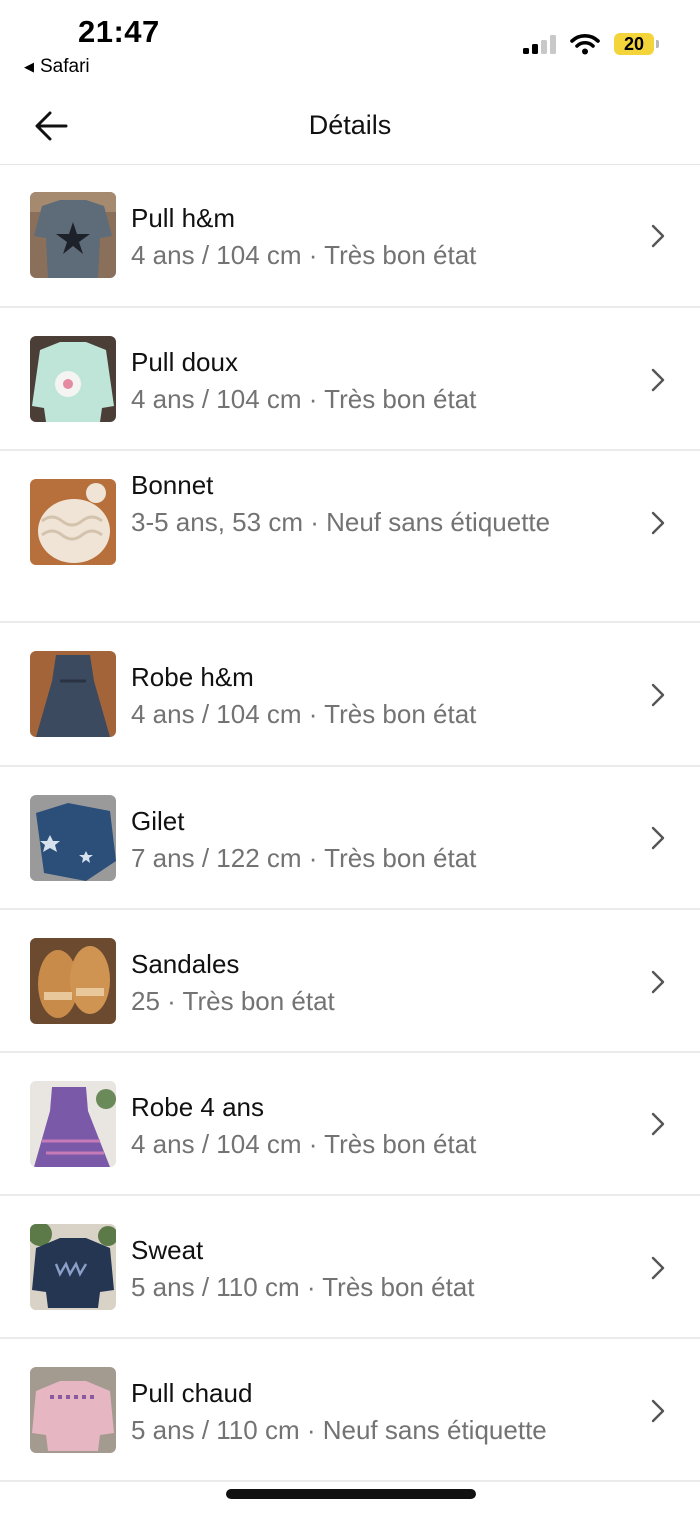 The height and width of the screenshot is (1514, 700). What do you see at coordinates (192, 677) in the screenshot?
I see `item-title: Robe h&m` at bounding box center [192, 677].